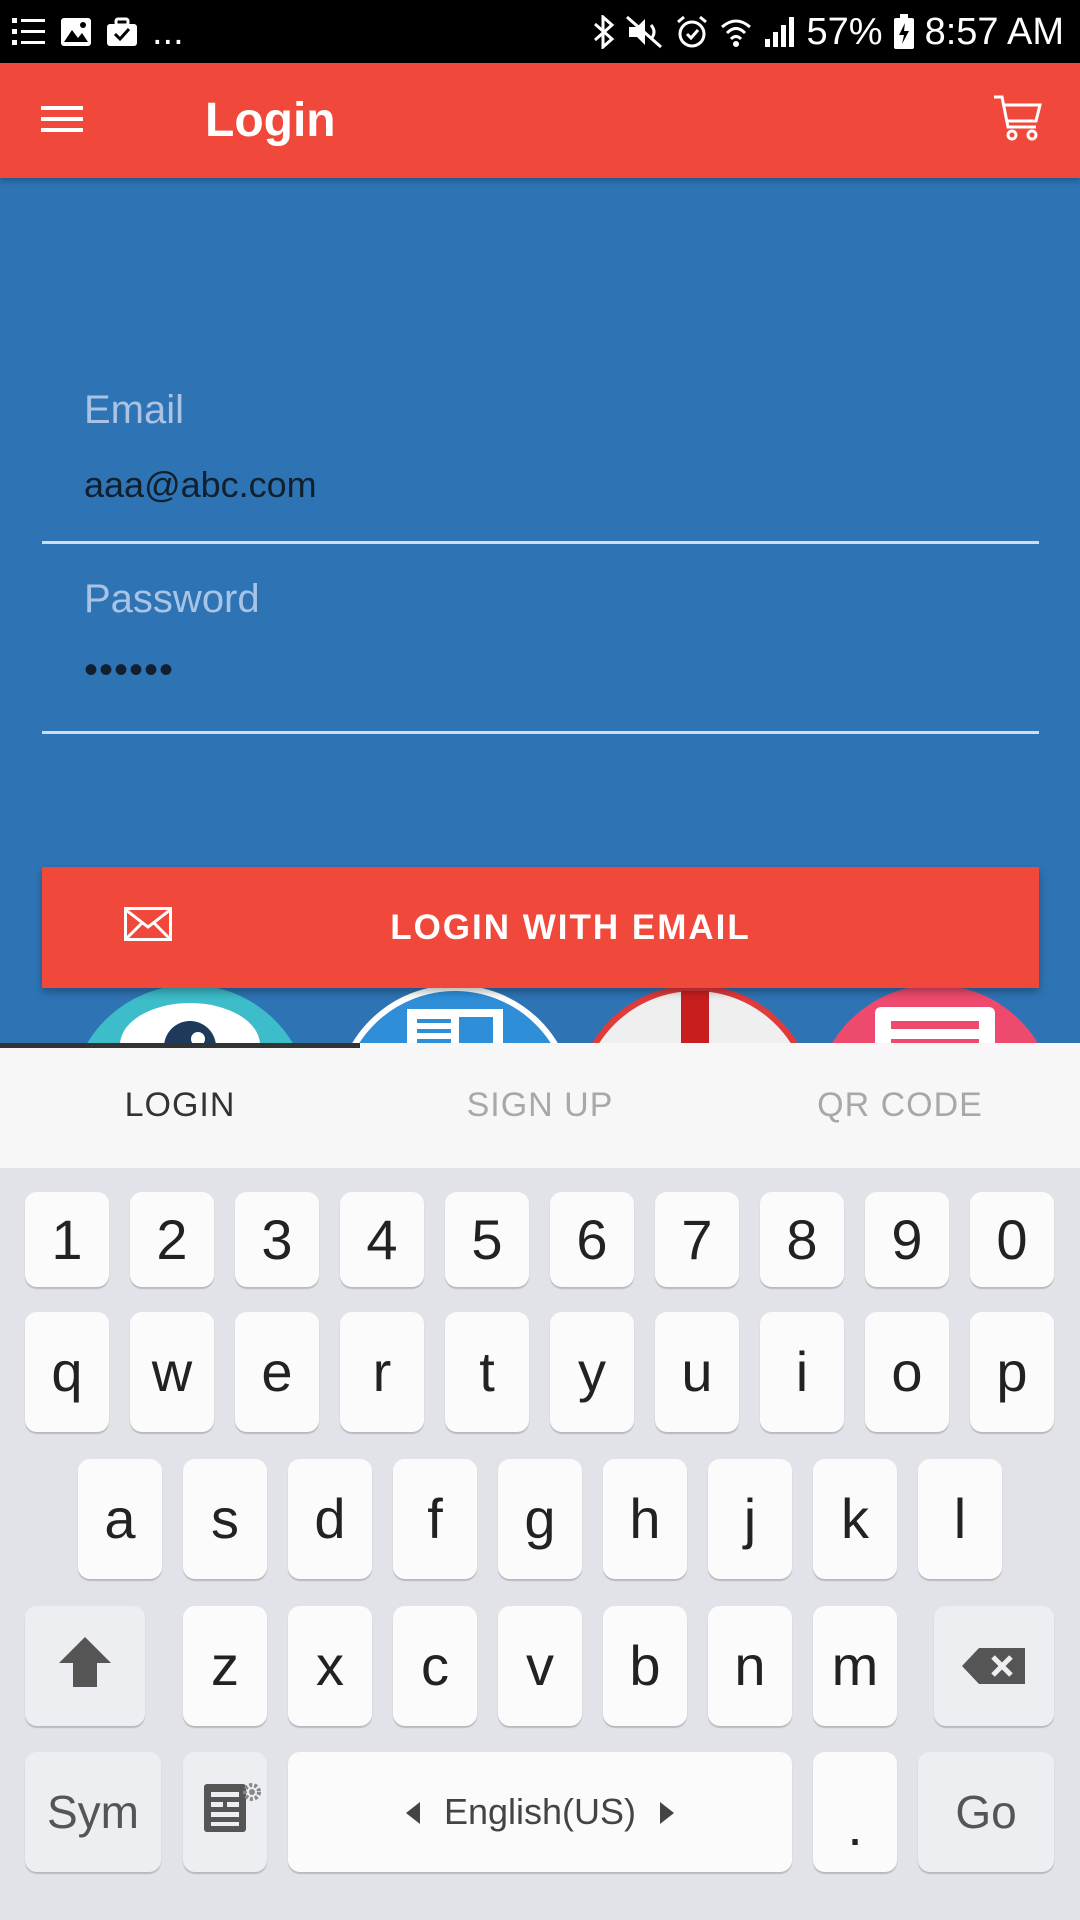 The image size is (1080, 1920). Describe the element at coordinates (1012, 1372) in the screenshot. I see `key-p: p` at that location.